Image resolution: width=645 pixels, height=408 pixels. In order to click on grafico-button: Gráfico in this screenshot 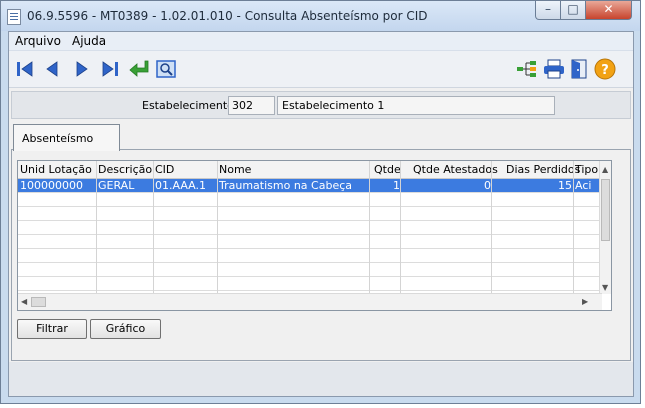, I will do `click(125, 329)`.